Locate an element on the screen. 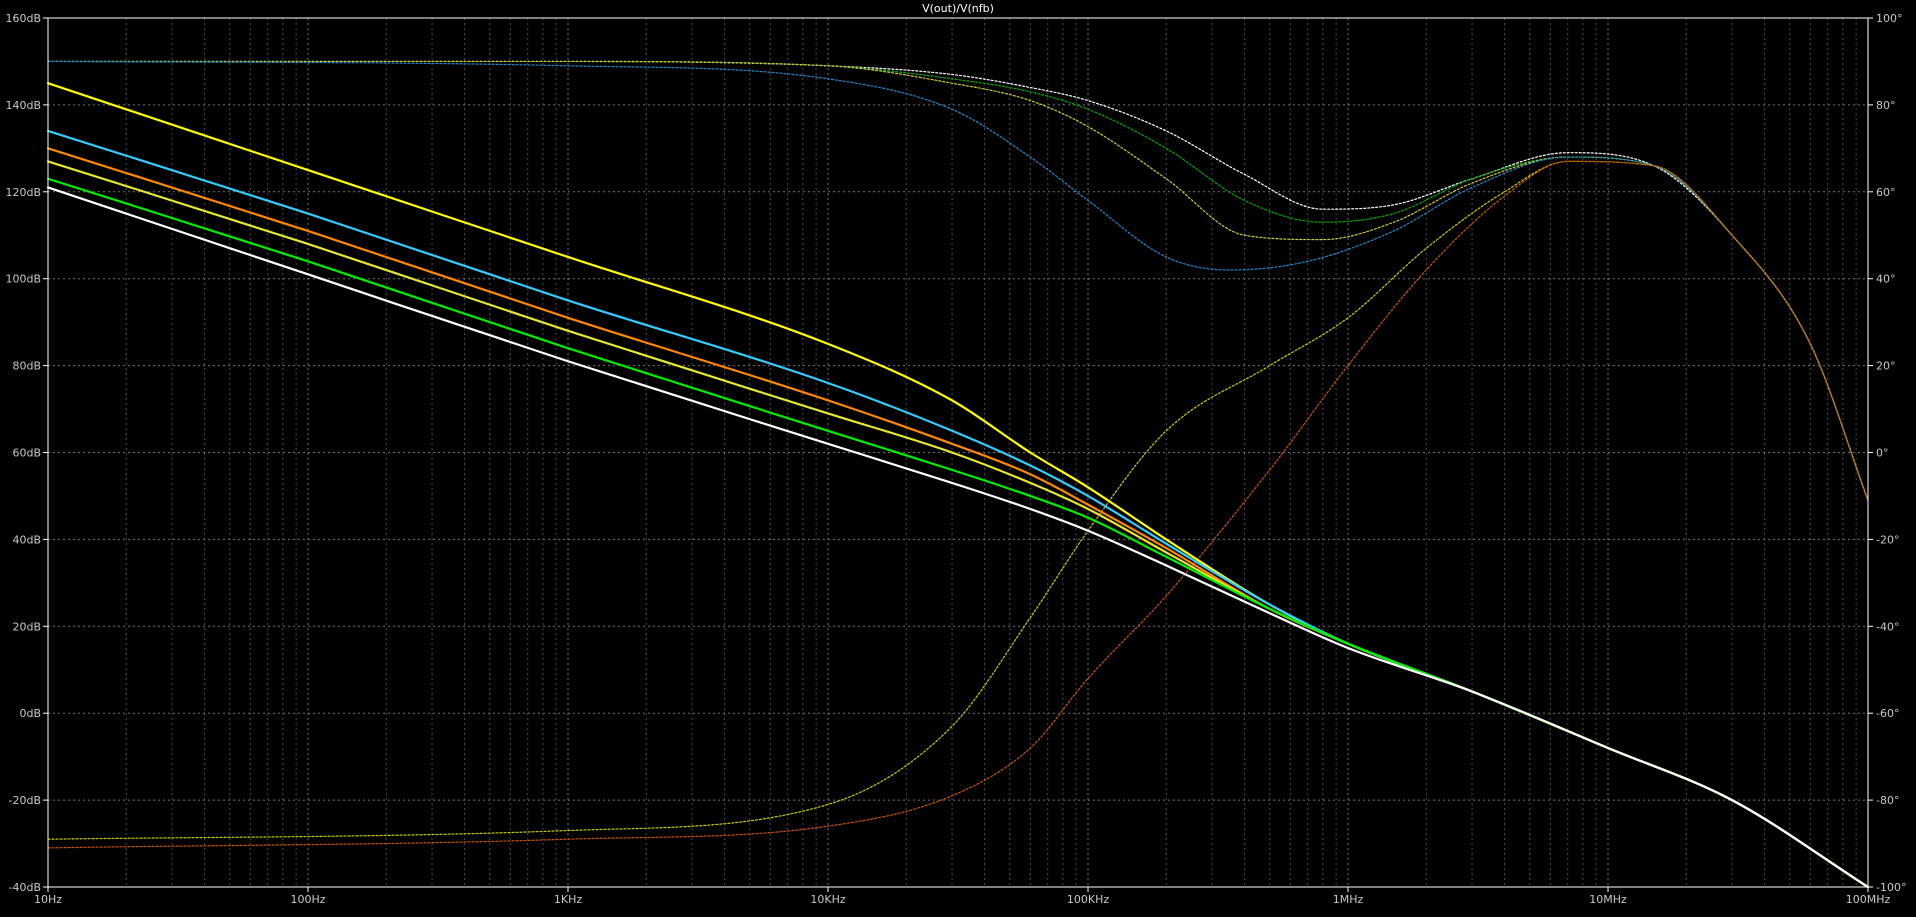 The height and width of the screenshot is (917, 1916). y-left-tick-label: 80dB is located at coordinates (26, 366).